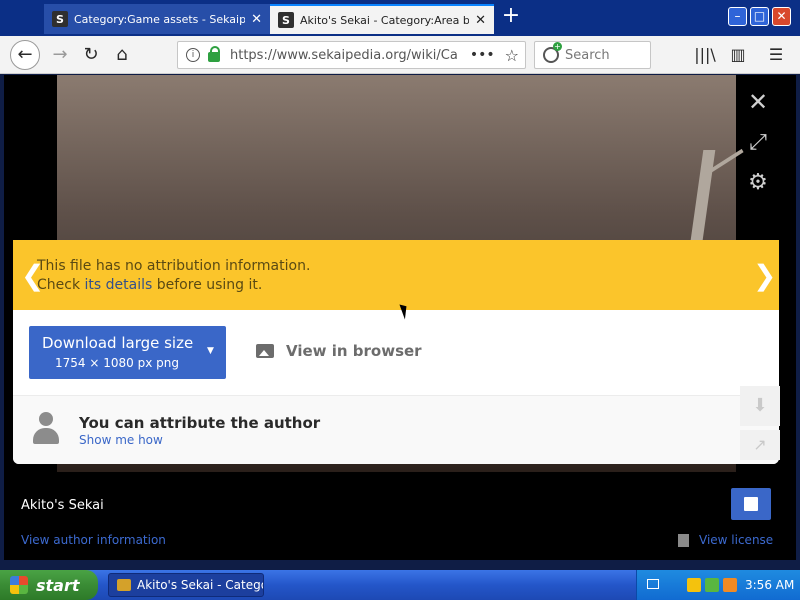  What do you see at coordinates (124, 585) in the screenshot?
I see `firefox-icon` at bounding box center [124, 585].